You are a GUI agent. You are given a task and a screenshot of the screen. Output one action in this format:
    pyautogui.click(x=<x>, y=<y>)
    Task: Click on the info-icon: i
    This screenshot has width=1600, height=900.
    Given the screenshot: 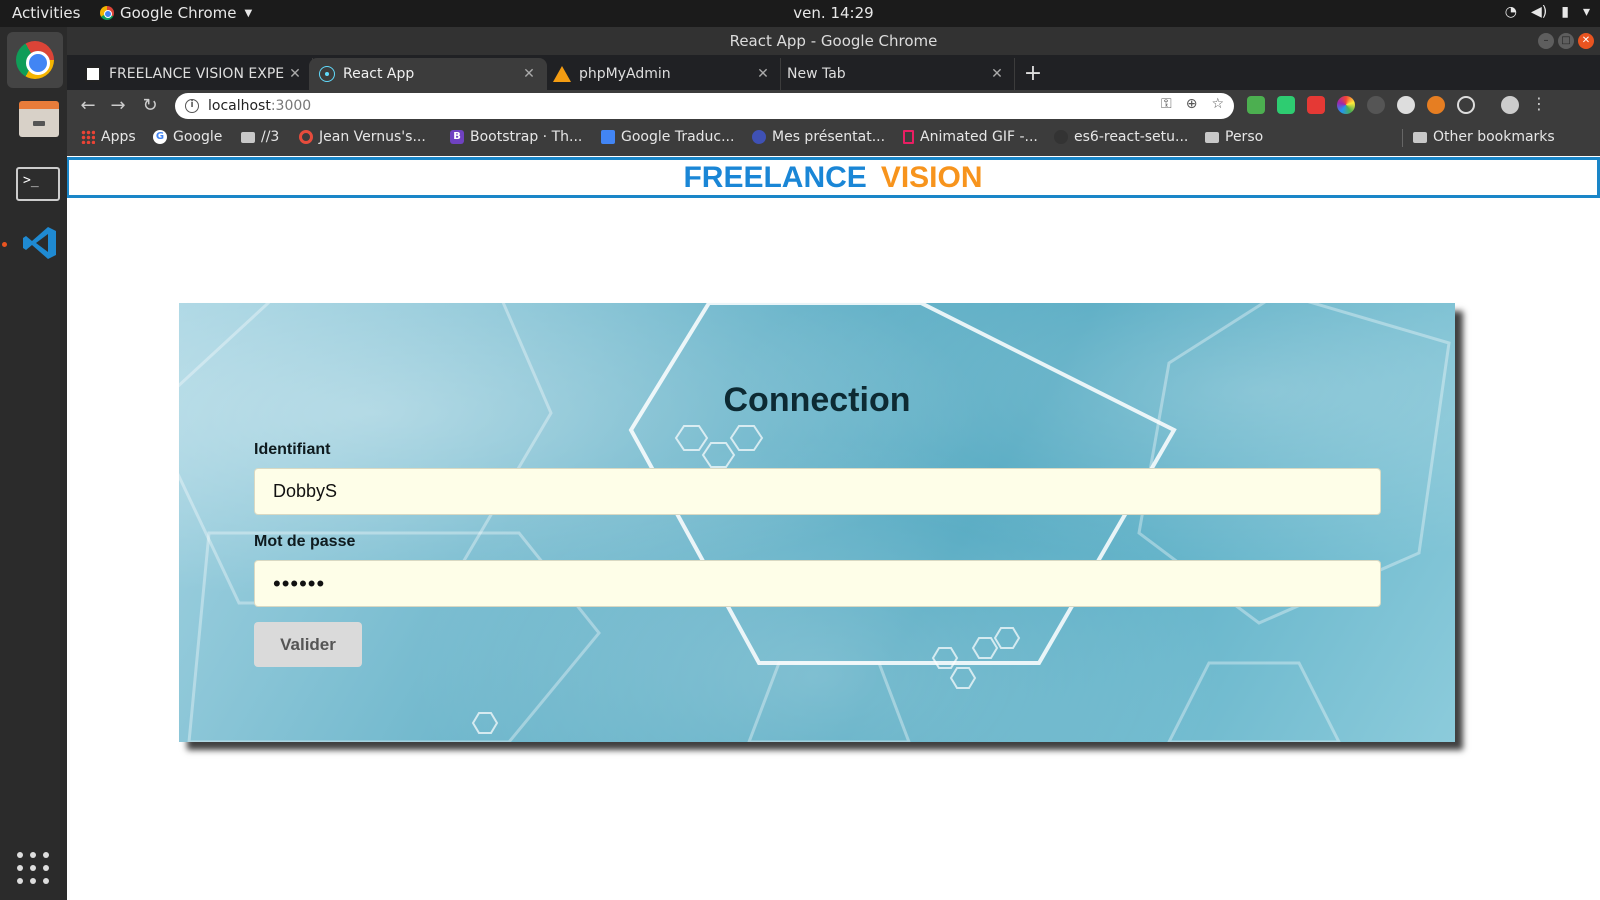 What is the action you would take?
    pyautogui.click(x=192, y=106)
    